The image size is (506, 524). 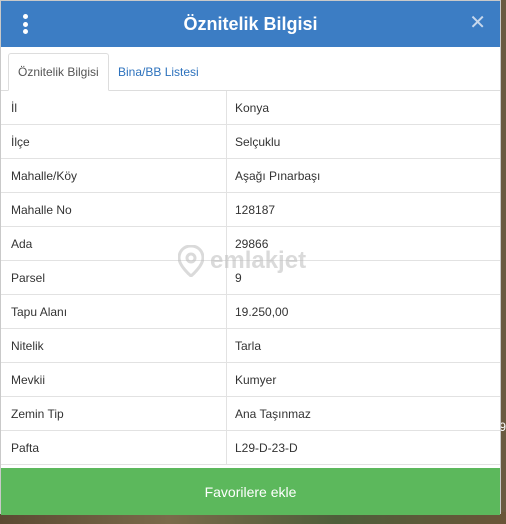 I want to click on row-label: Mahalle No, so click(x=114, y=209).